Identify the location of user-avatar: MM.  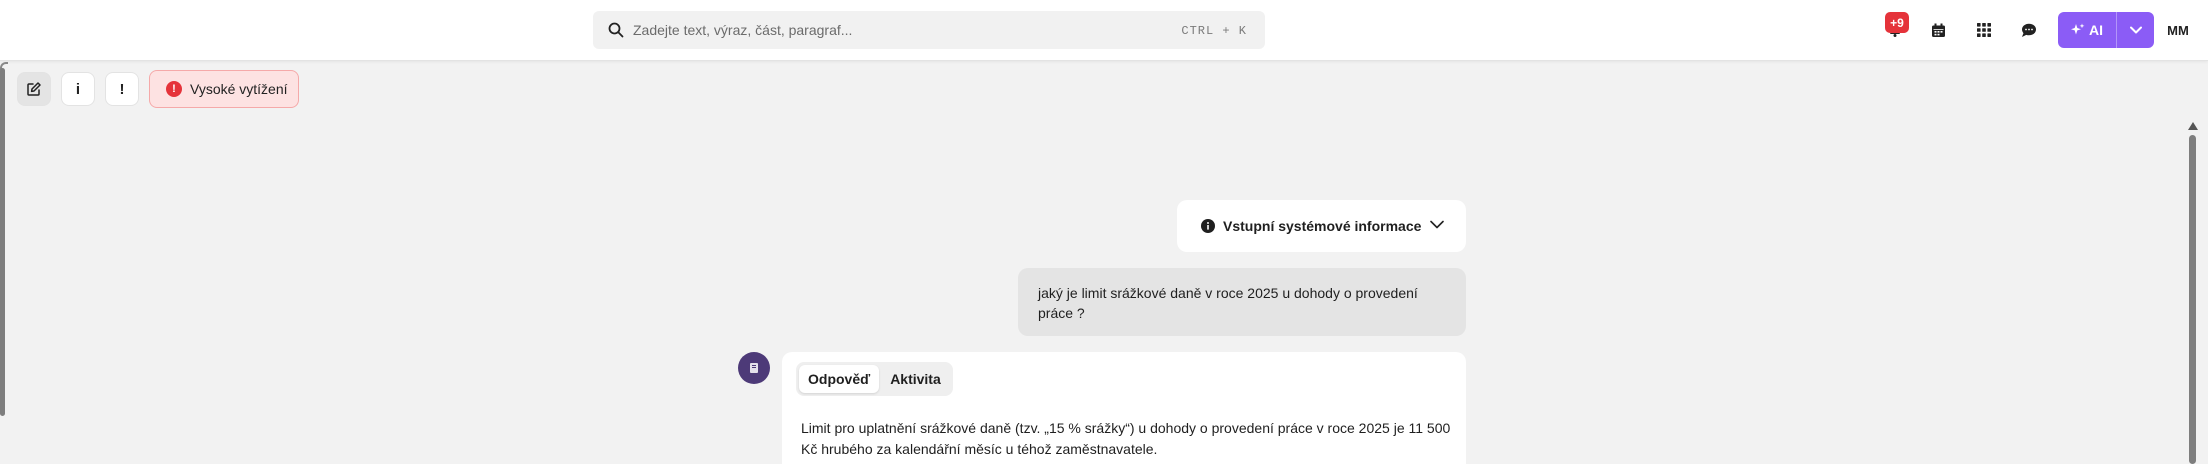
(2178, 30).